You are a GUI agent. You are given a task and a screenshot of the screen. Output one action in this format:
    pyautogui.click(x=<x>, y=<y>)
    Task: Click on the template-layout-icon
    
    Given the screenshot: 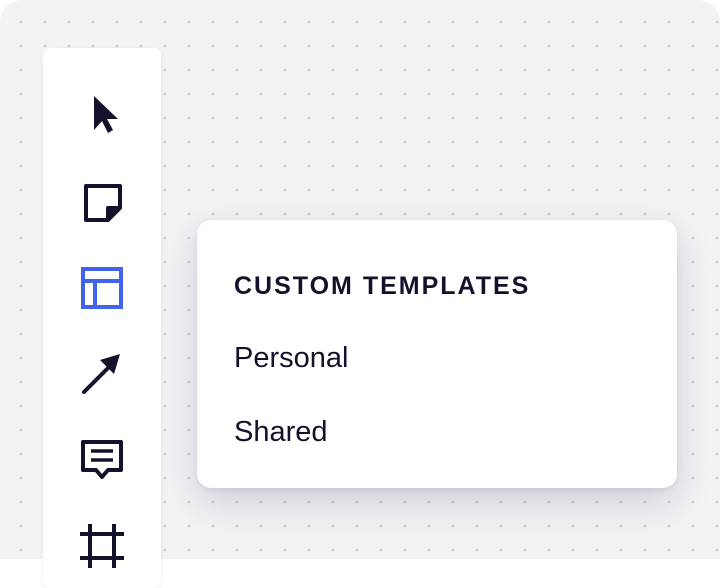 What is the action you would take?
    pyautogui.click(x=102, y=288)
    